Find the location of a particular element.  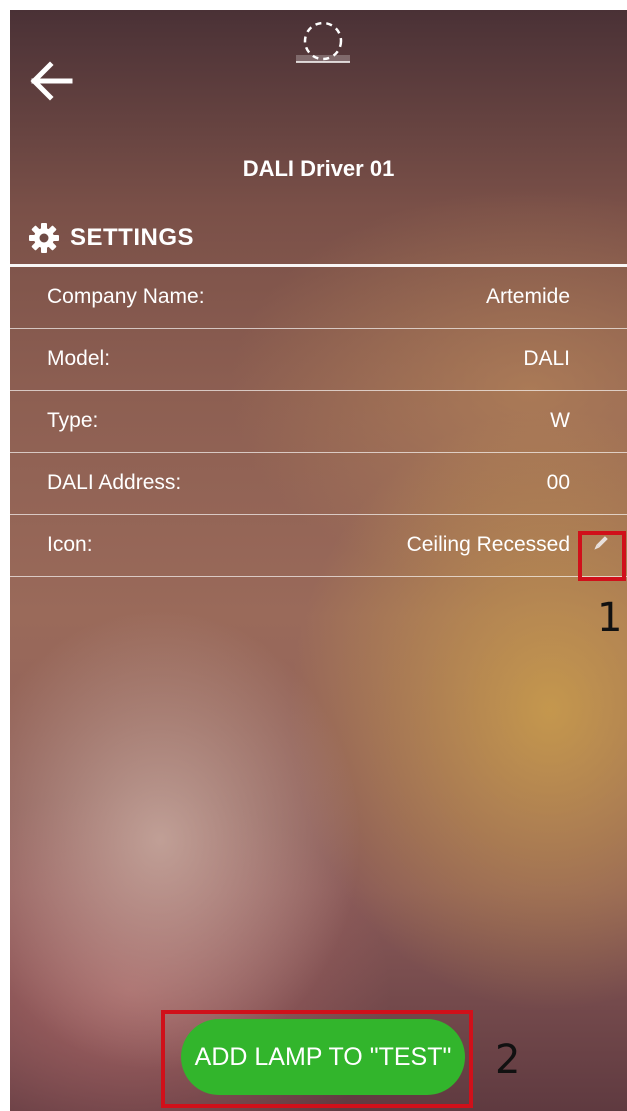

settings-row-icon: Icon: Ceiling Recessed is located at coordinates (318, 546).